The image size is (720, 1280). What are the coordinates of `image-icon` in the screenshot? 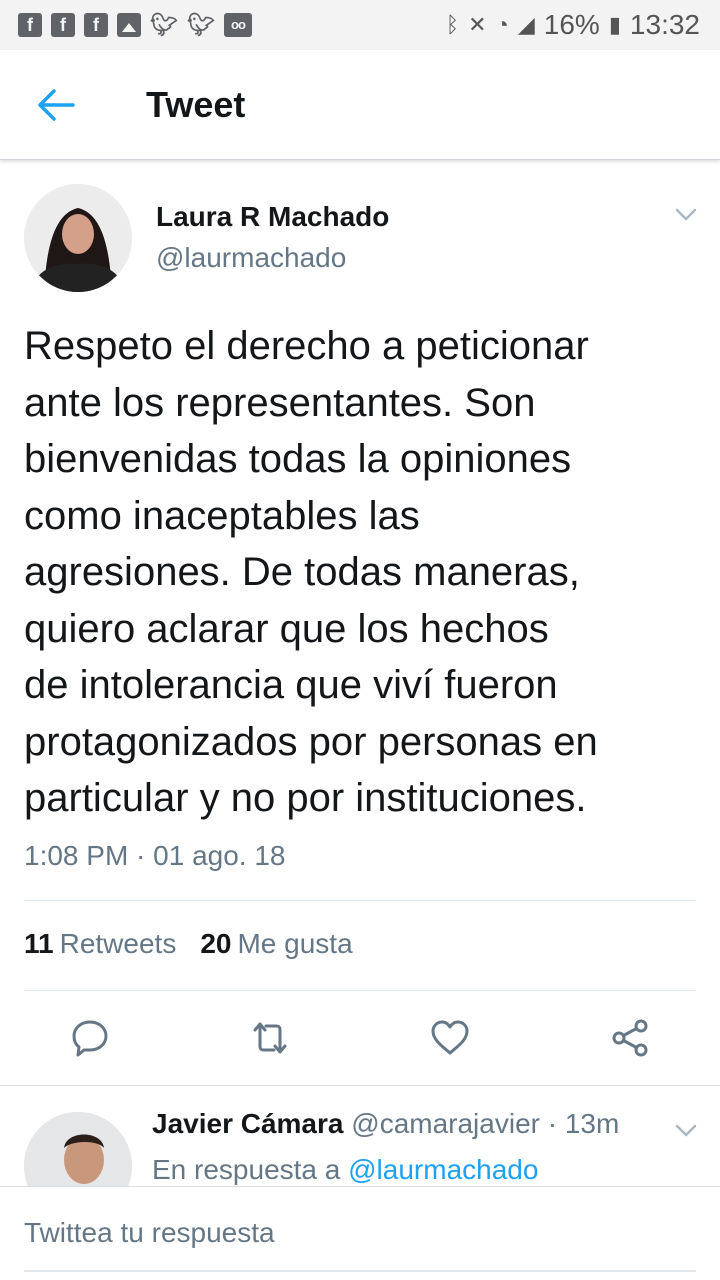 It's located at (129, 25).